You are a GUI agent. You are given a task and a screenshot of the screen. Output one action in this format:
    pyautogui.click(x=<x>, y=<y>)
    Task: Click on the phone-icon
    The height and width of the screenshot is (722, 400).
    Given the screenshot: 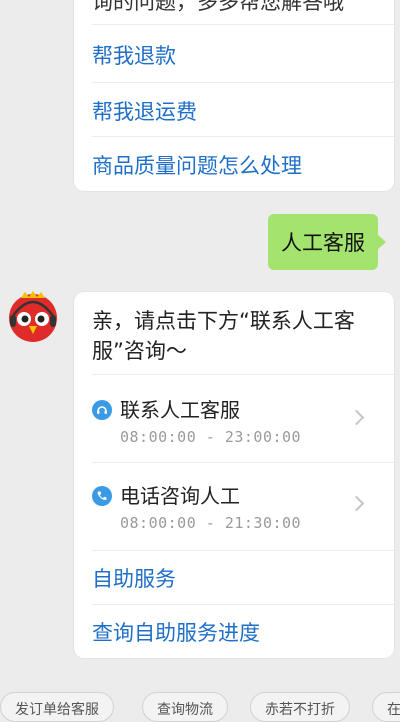 What is the action you would take?
    pyautogui.click(x=102, y=496)
    